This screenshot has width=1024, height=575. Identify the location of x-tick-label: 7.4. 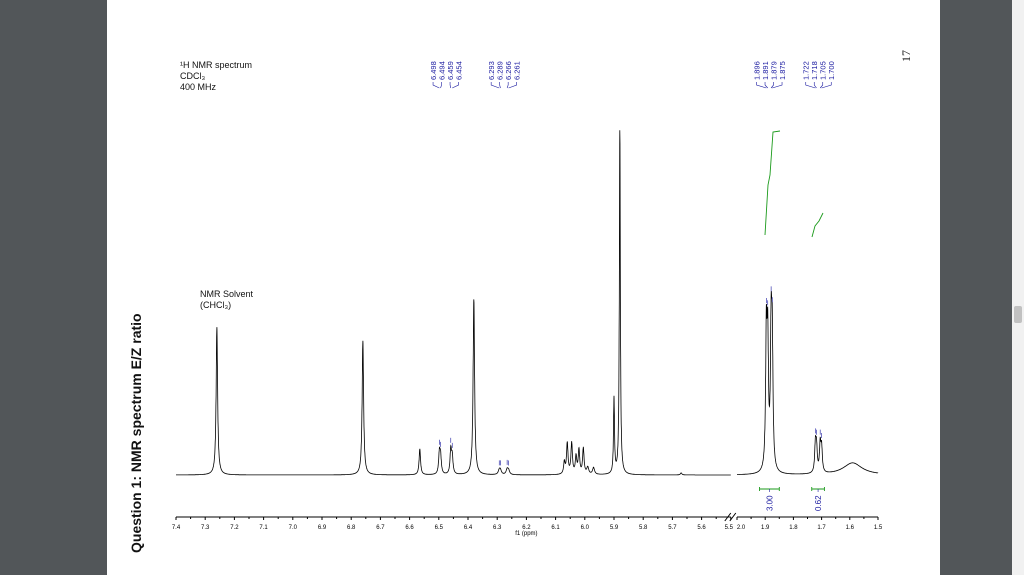
(176, 528).